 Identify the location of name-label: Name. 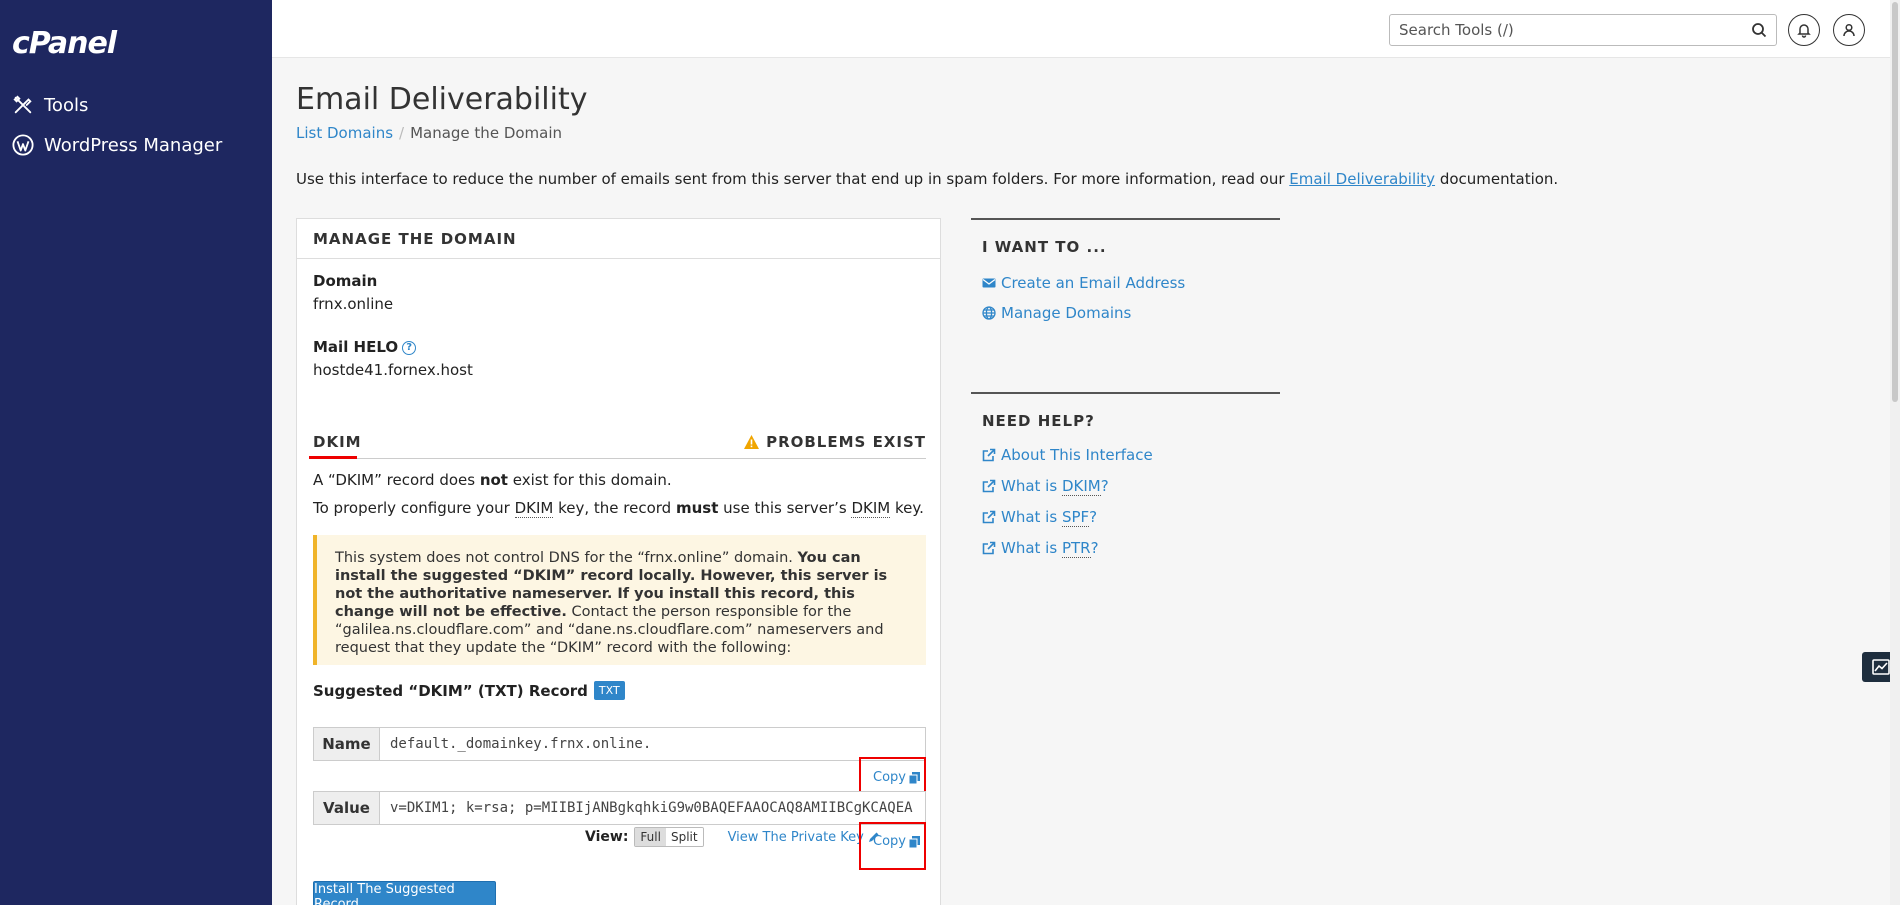
(347, 744).